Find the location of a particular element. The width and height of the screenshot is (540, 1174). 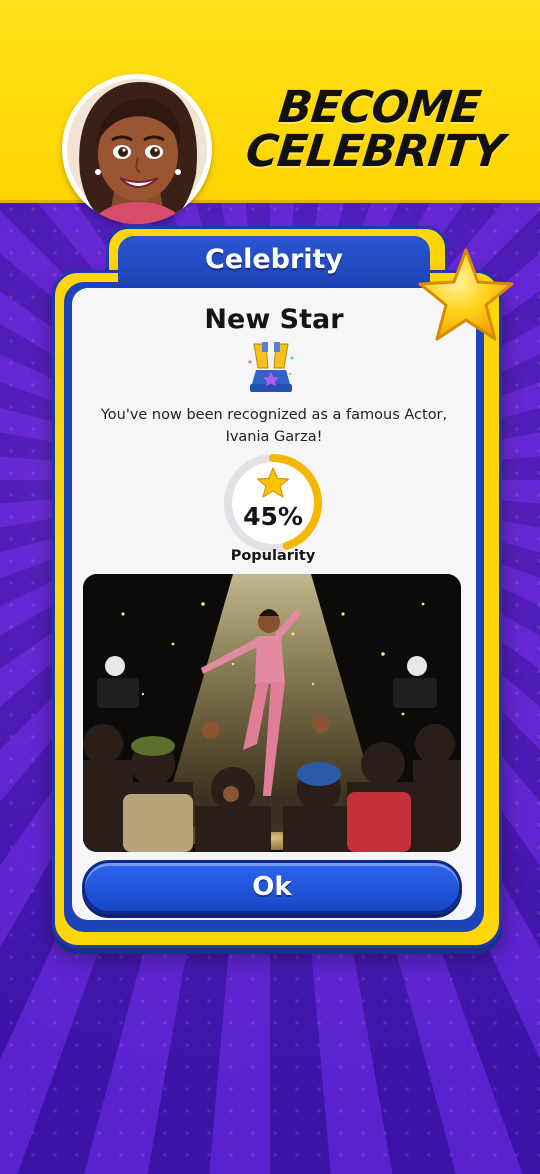

trophy-icon is located at coordinates (271, 367).